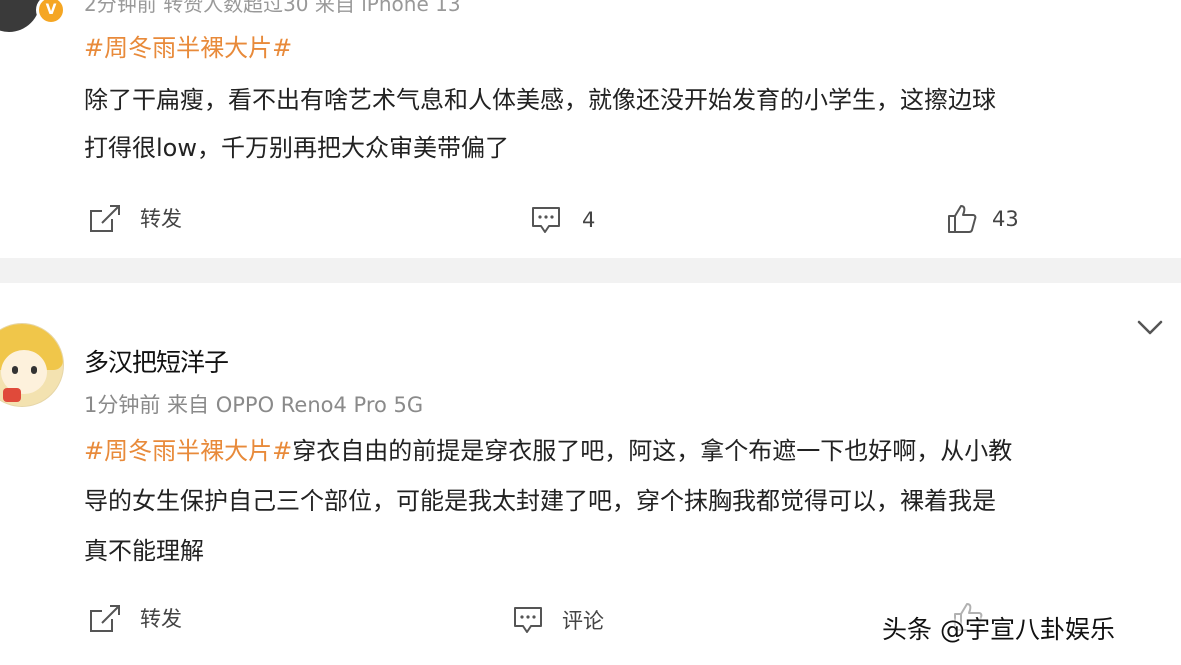  I want to click on like-count: 43, so click(1005, 219).